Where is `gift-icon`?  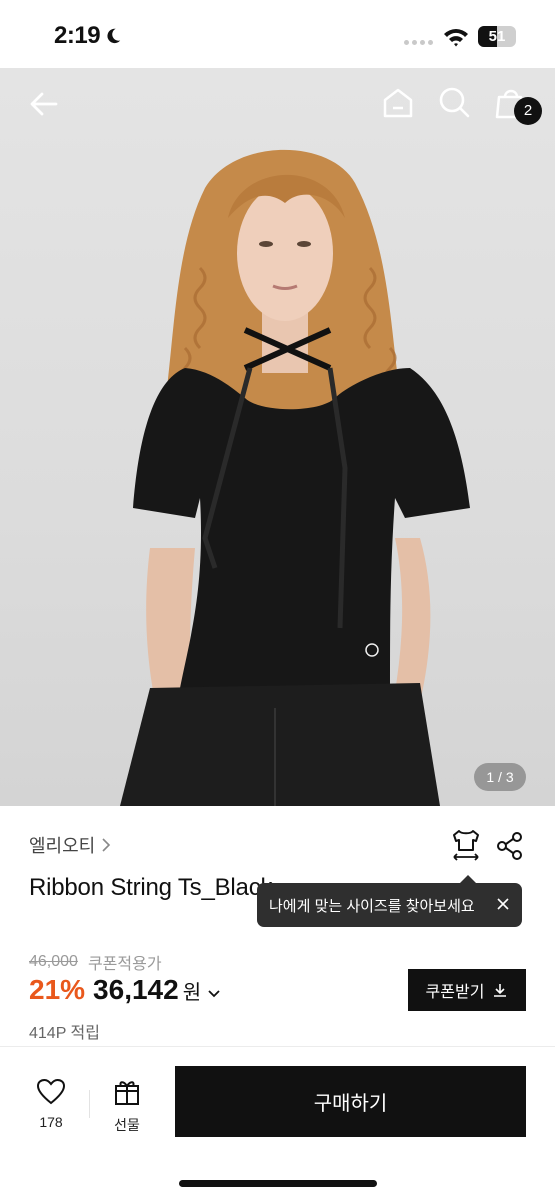
gift-icon is located at coordinates (127, 1093).